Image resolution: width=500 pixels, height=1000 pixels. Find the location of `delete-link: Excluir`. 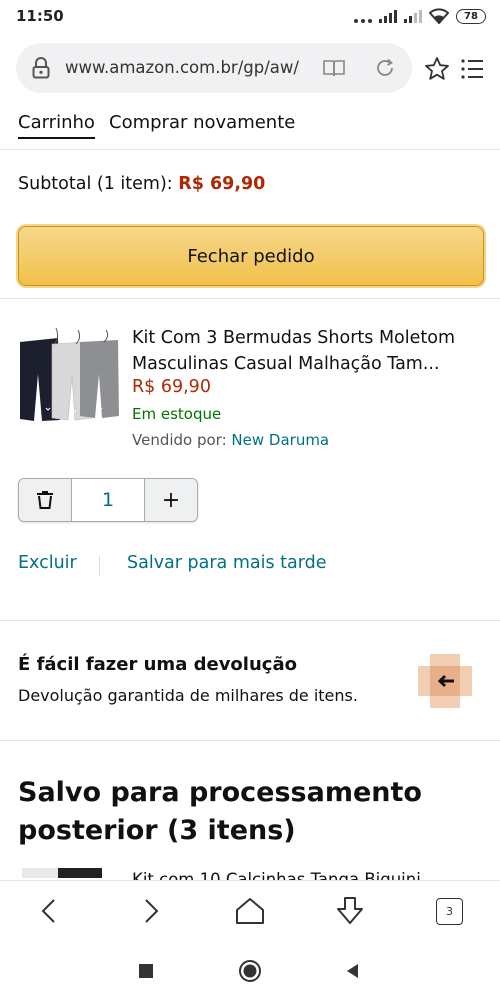

delete-link: Excluir is located at coordinates (47, 563).